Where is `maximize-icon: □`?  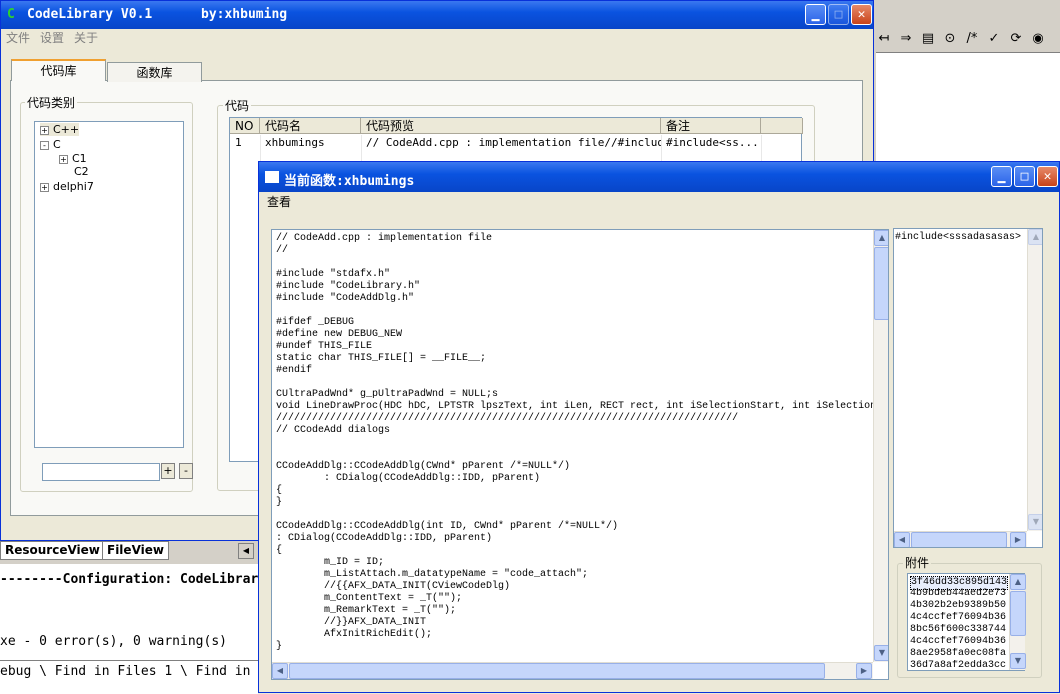
maximize-icon: □ is located at coordinates (1024, 176).